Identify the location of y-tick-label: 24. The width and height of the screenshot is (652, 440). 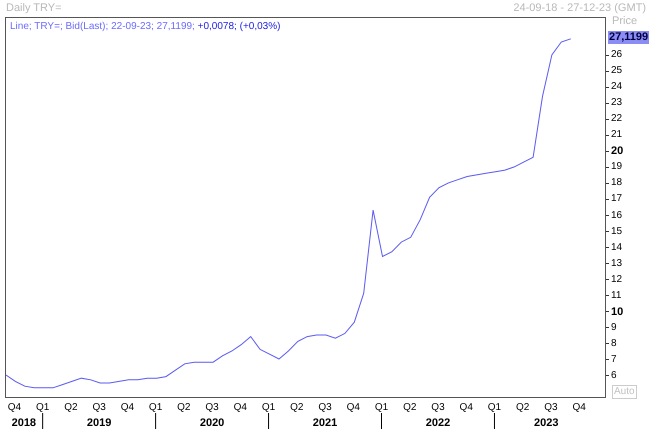
(616, 87).